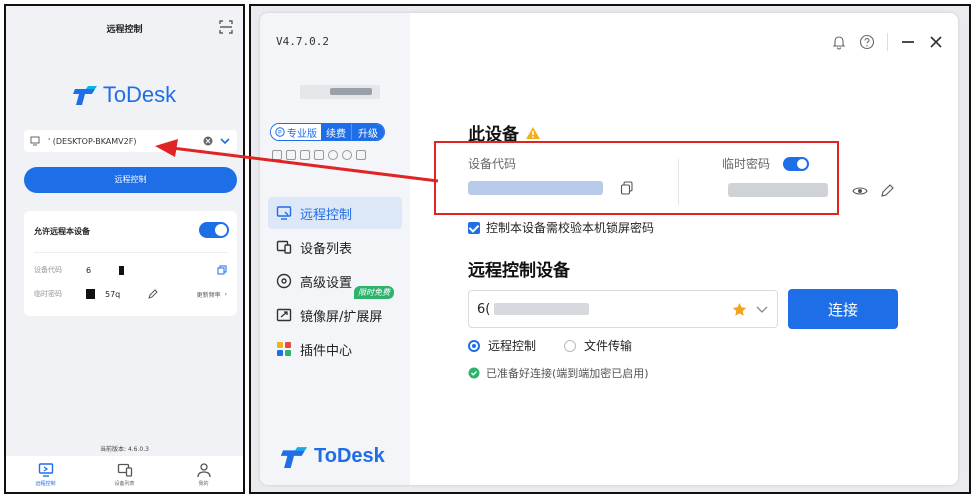 Image resolution: width=975 pixels, height=500 pixels. I want to click on sidebar-logo-text: ToDesk, so click(349, 456).